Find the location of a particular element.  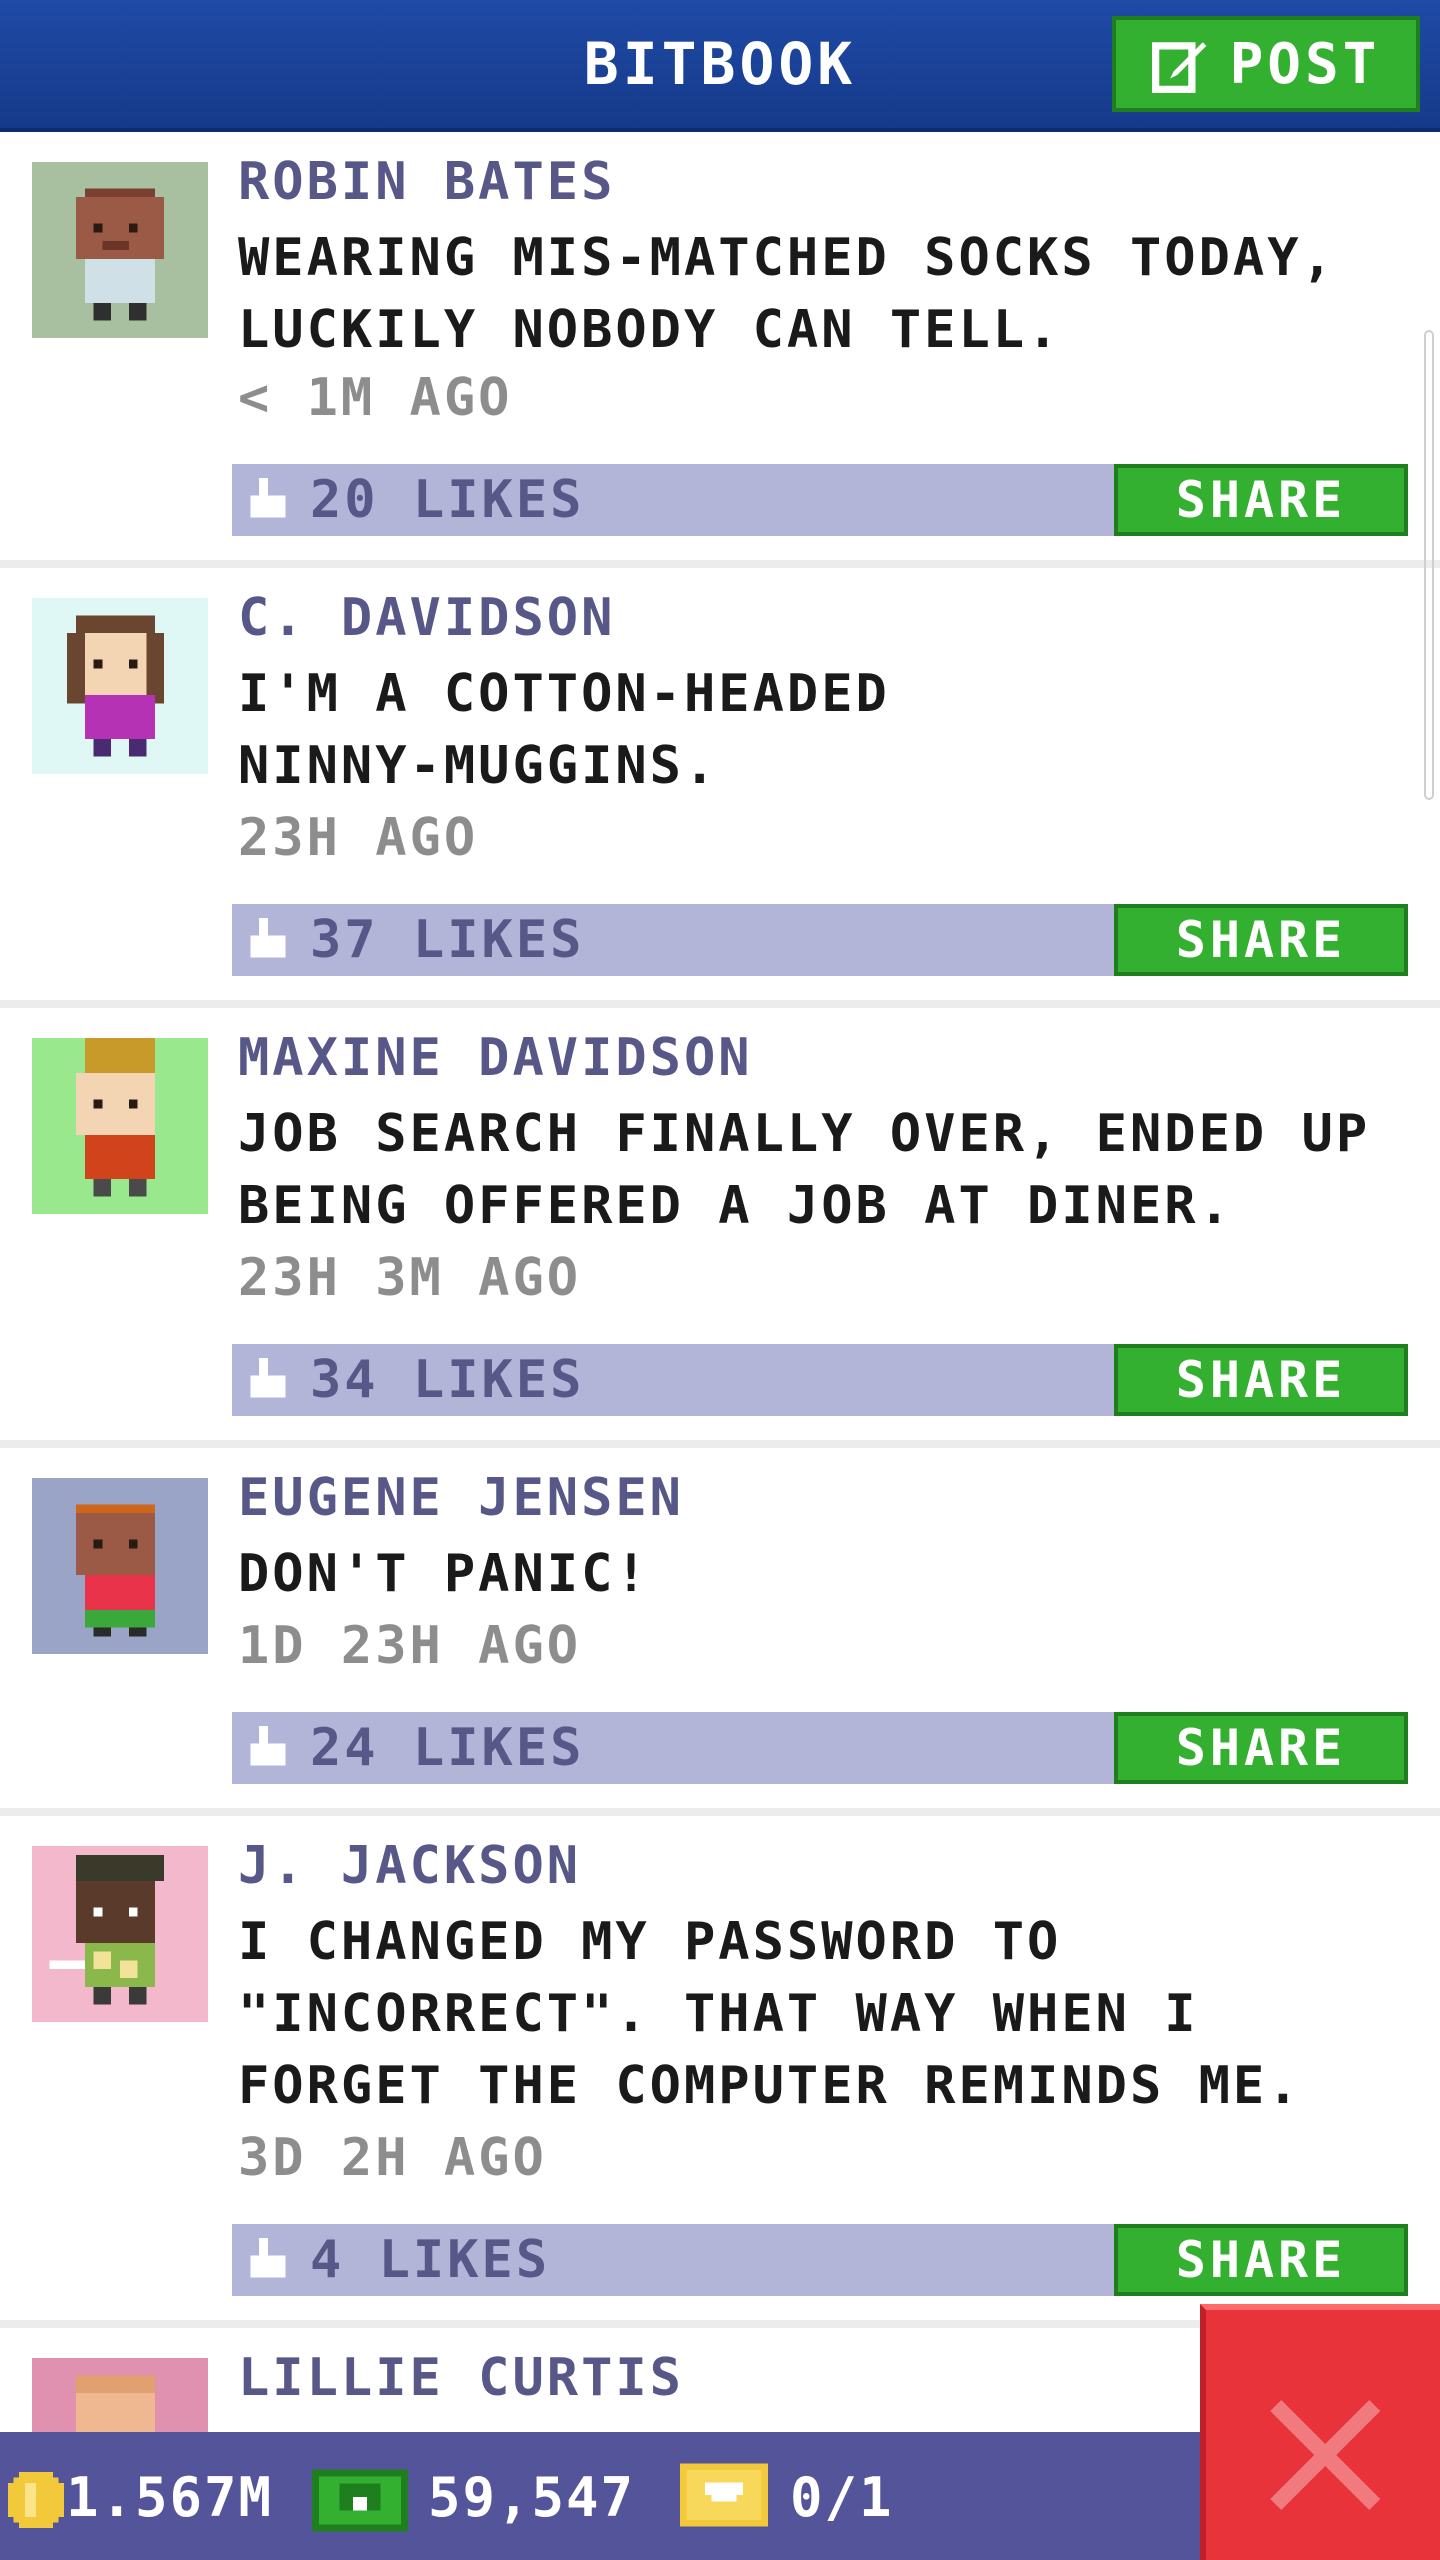

post-text: I'M A COTTON-HEADED NINNY-MUGGINS. is located at coordinates (564, 730).